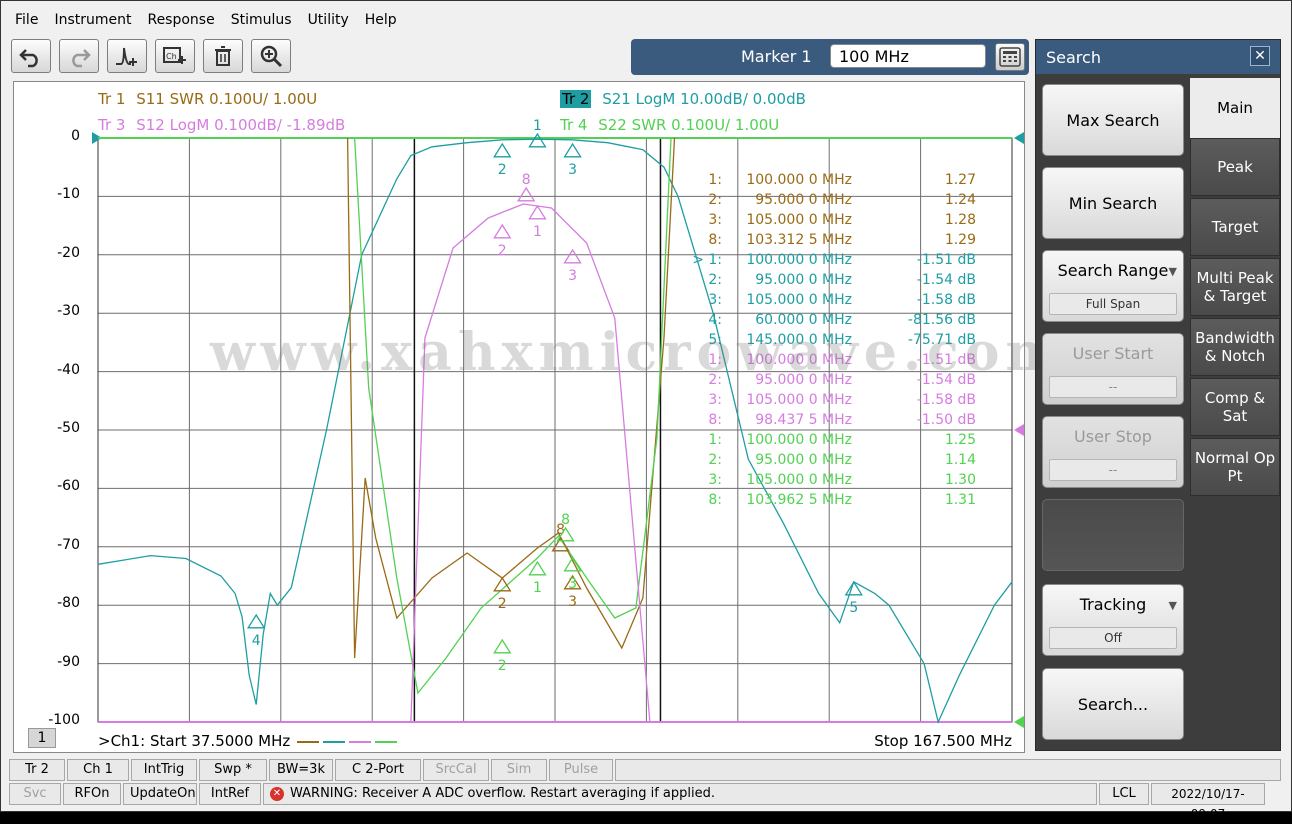 The image size is (1292, 824). I want to click on max-search-button: Max Search, so click(1113, 120).